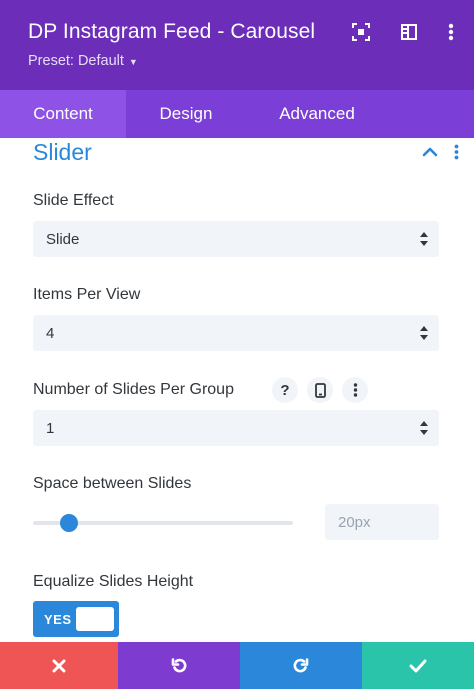  I want to click on cancel-button, so click(59, 665).